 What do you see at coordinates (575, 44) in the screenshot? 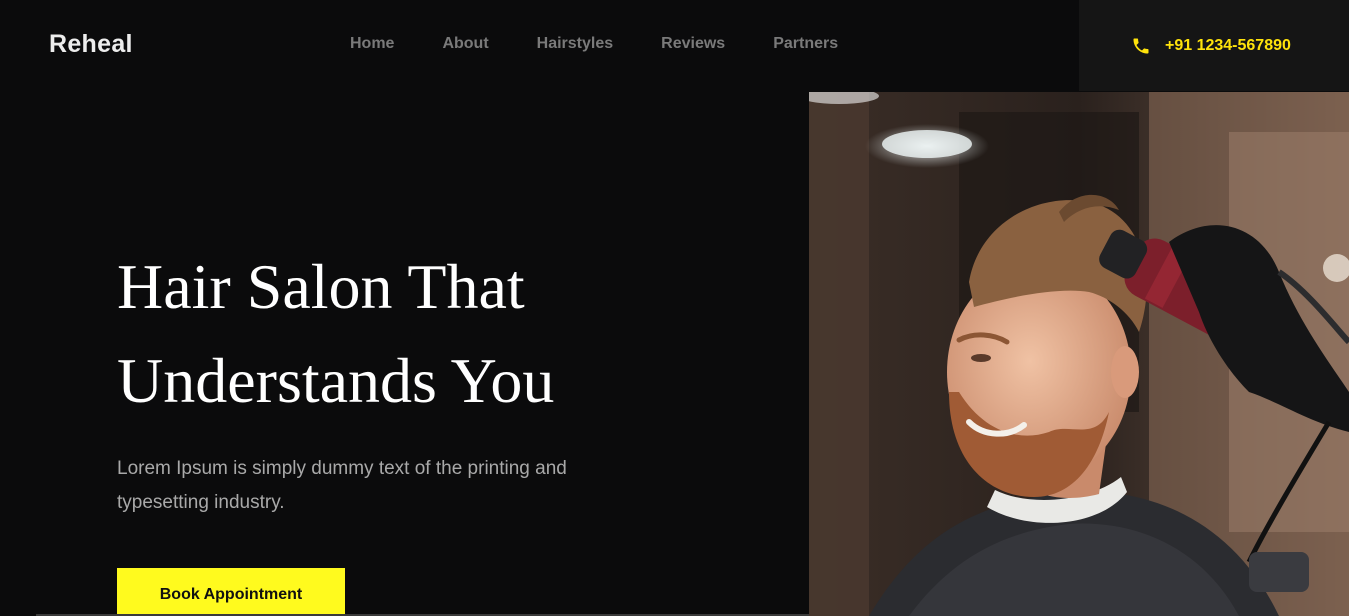
I see `nav-item-hairstyles: Hairstyles` at bounding box center [575, 44].